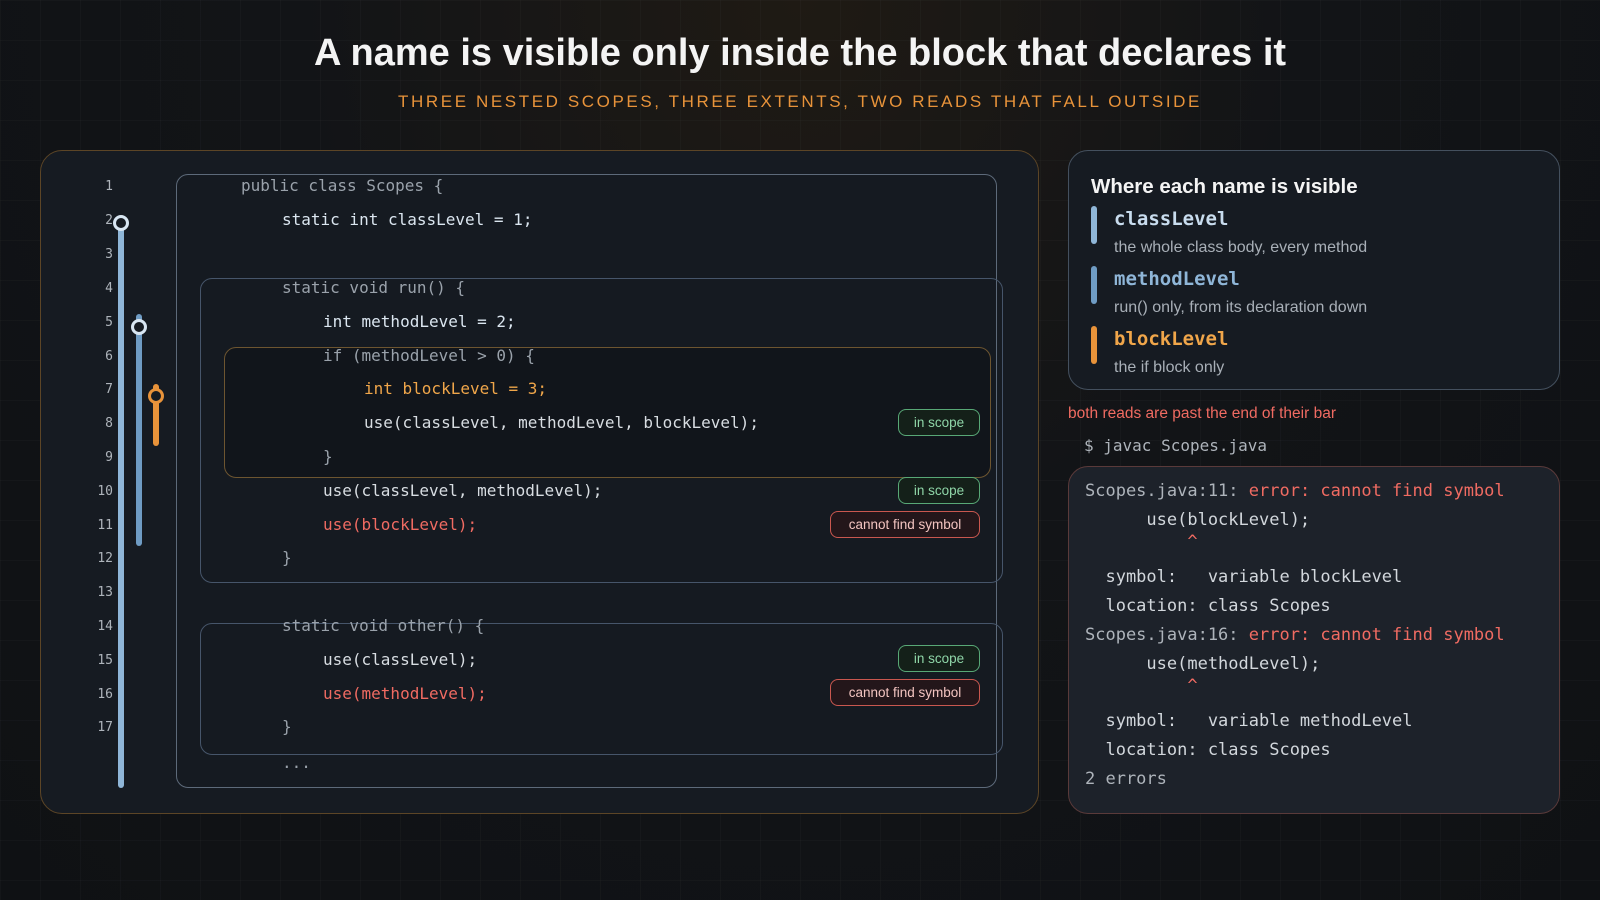  I want to click on code-line-blocklevel-decl: int blockLevel = 3;, so click(456, 388).